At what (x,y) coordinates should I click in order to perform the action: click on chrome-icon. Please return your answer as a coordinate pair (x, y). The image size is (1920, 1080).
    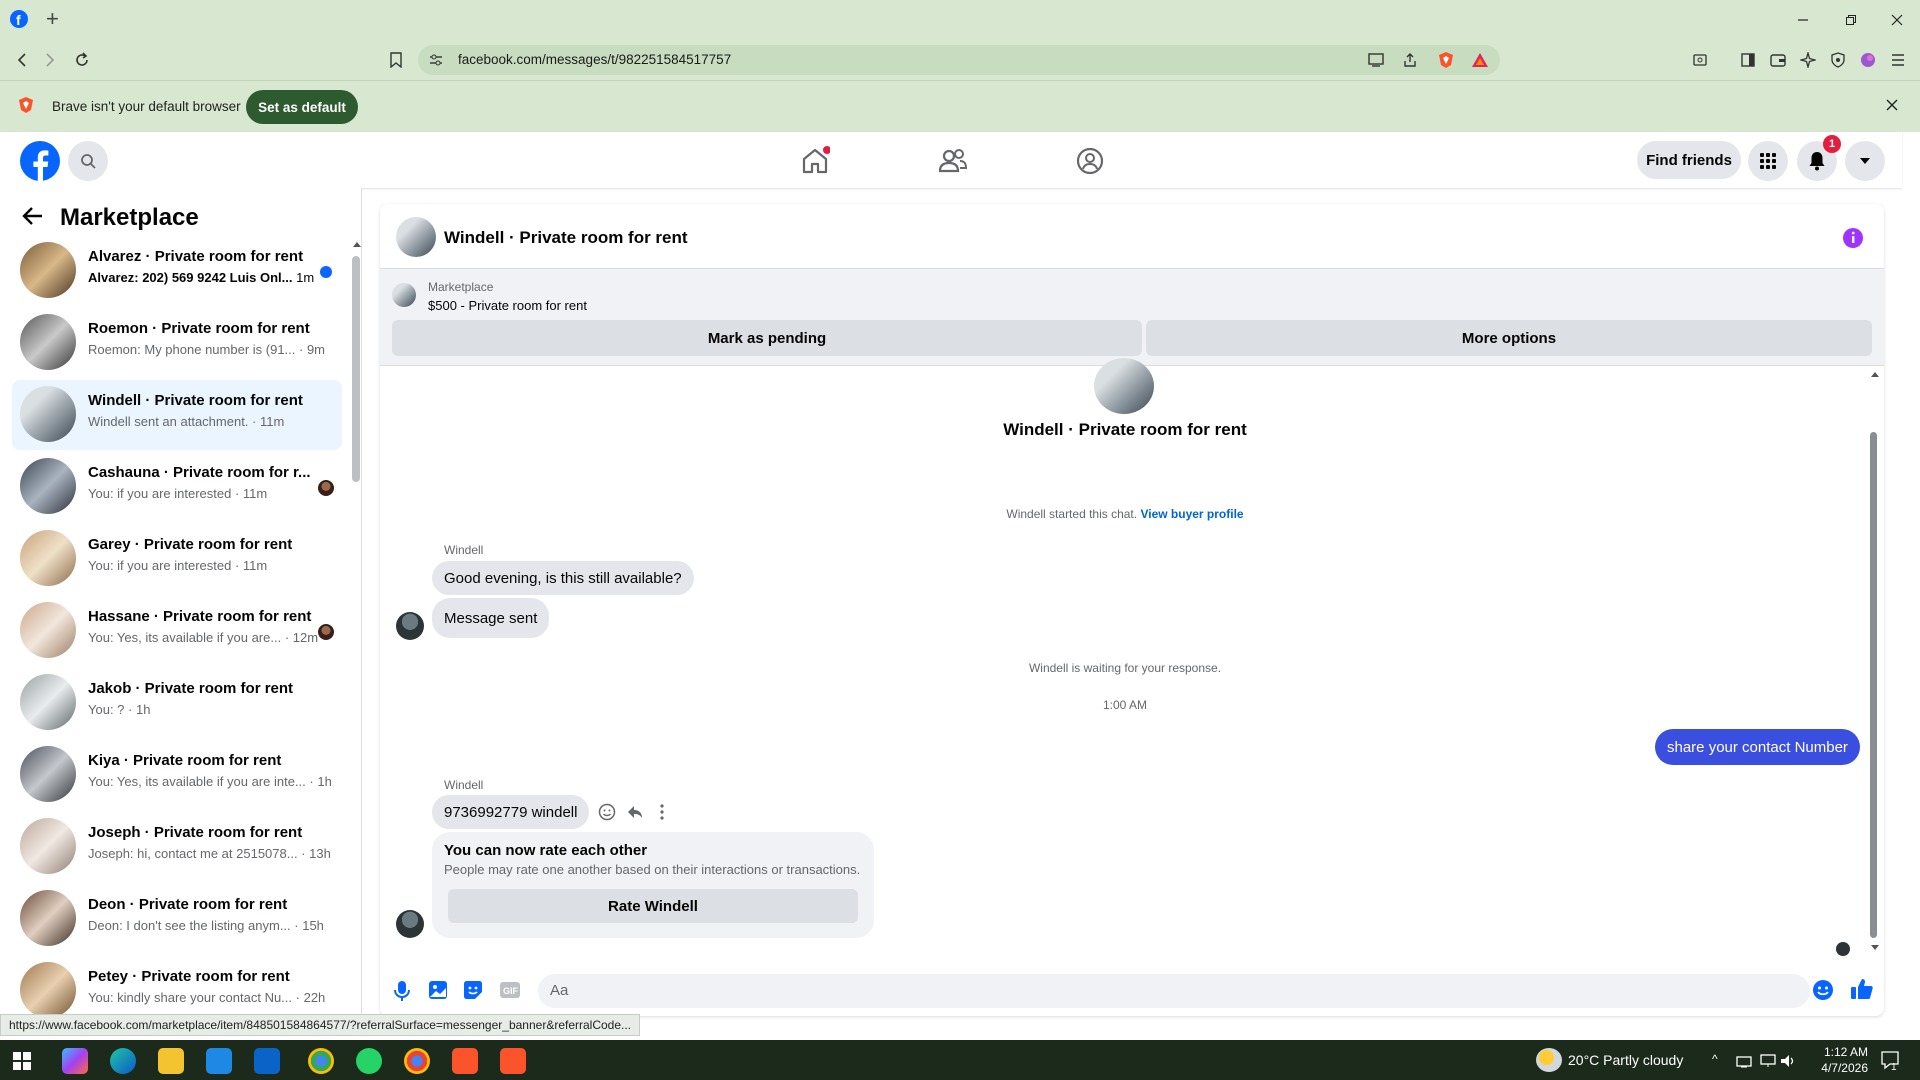
    Looking at the image, I should click on (417, 1061).